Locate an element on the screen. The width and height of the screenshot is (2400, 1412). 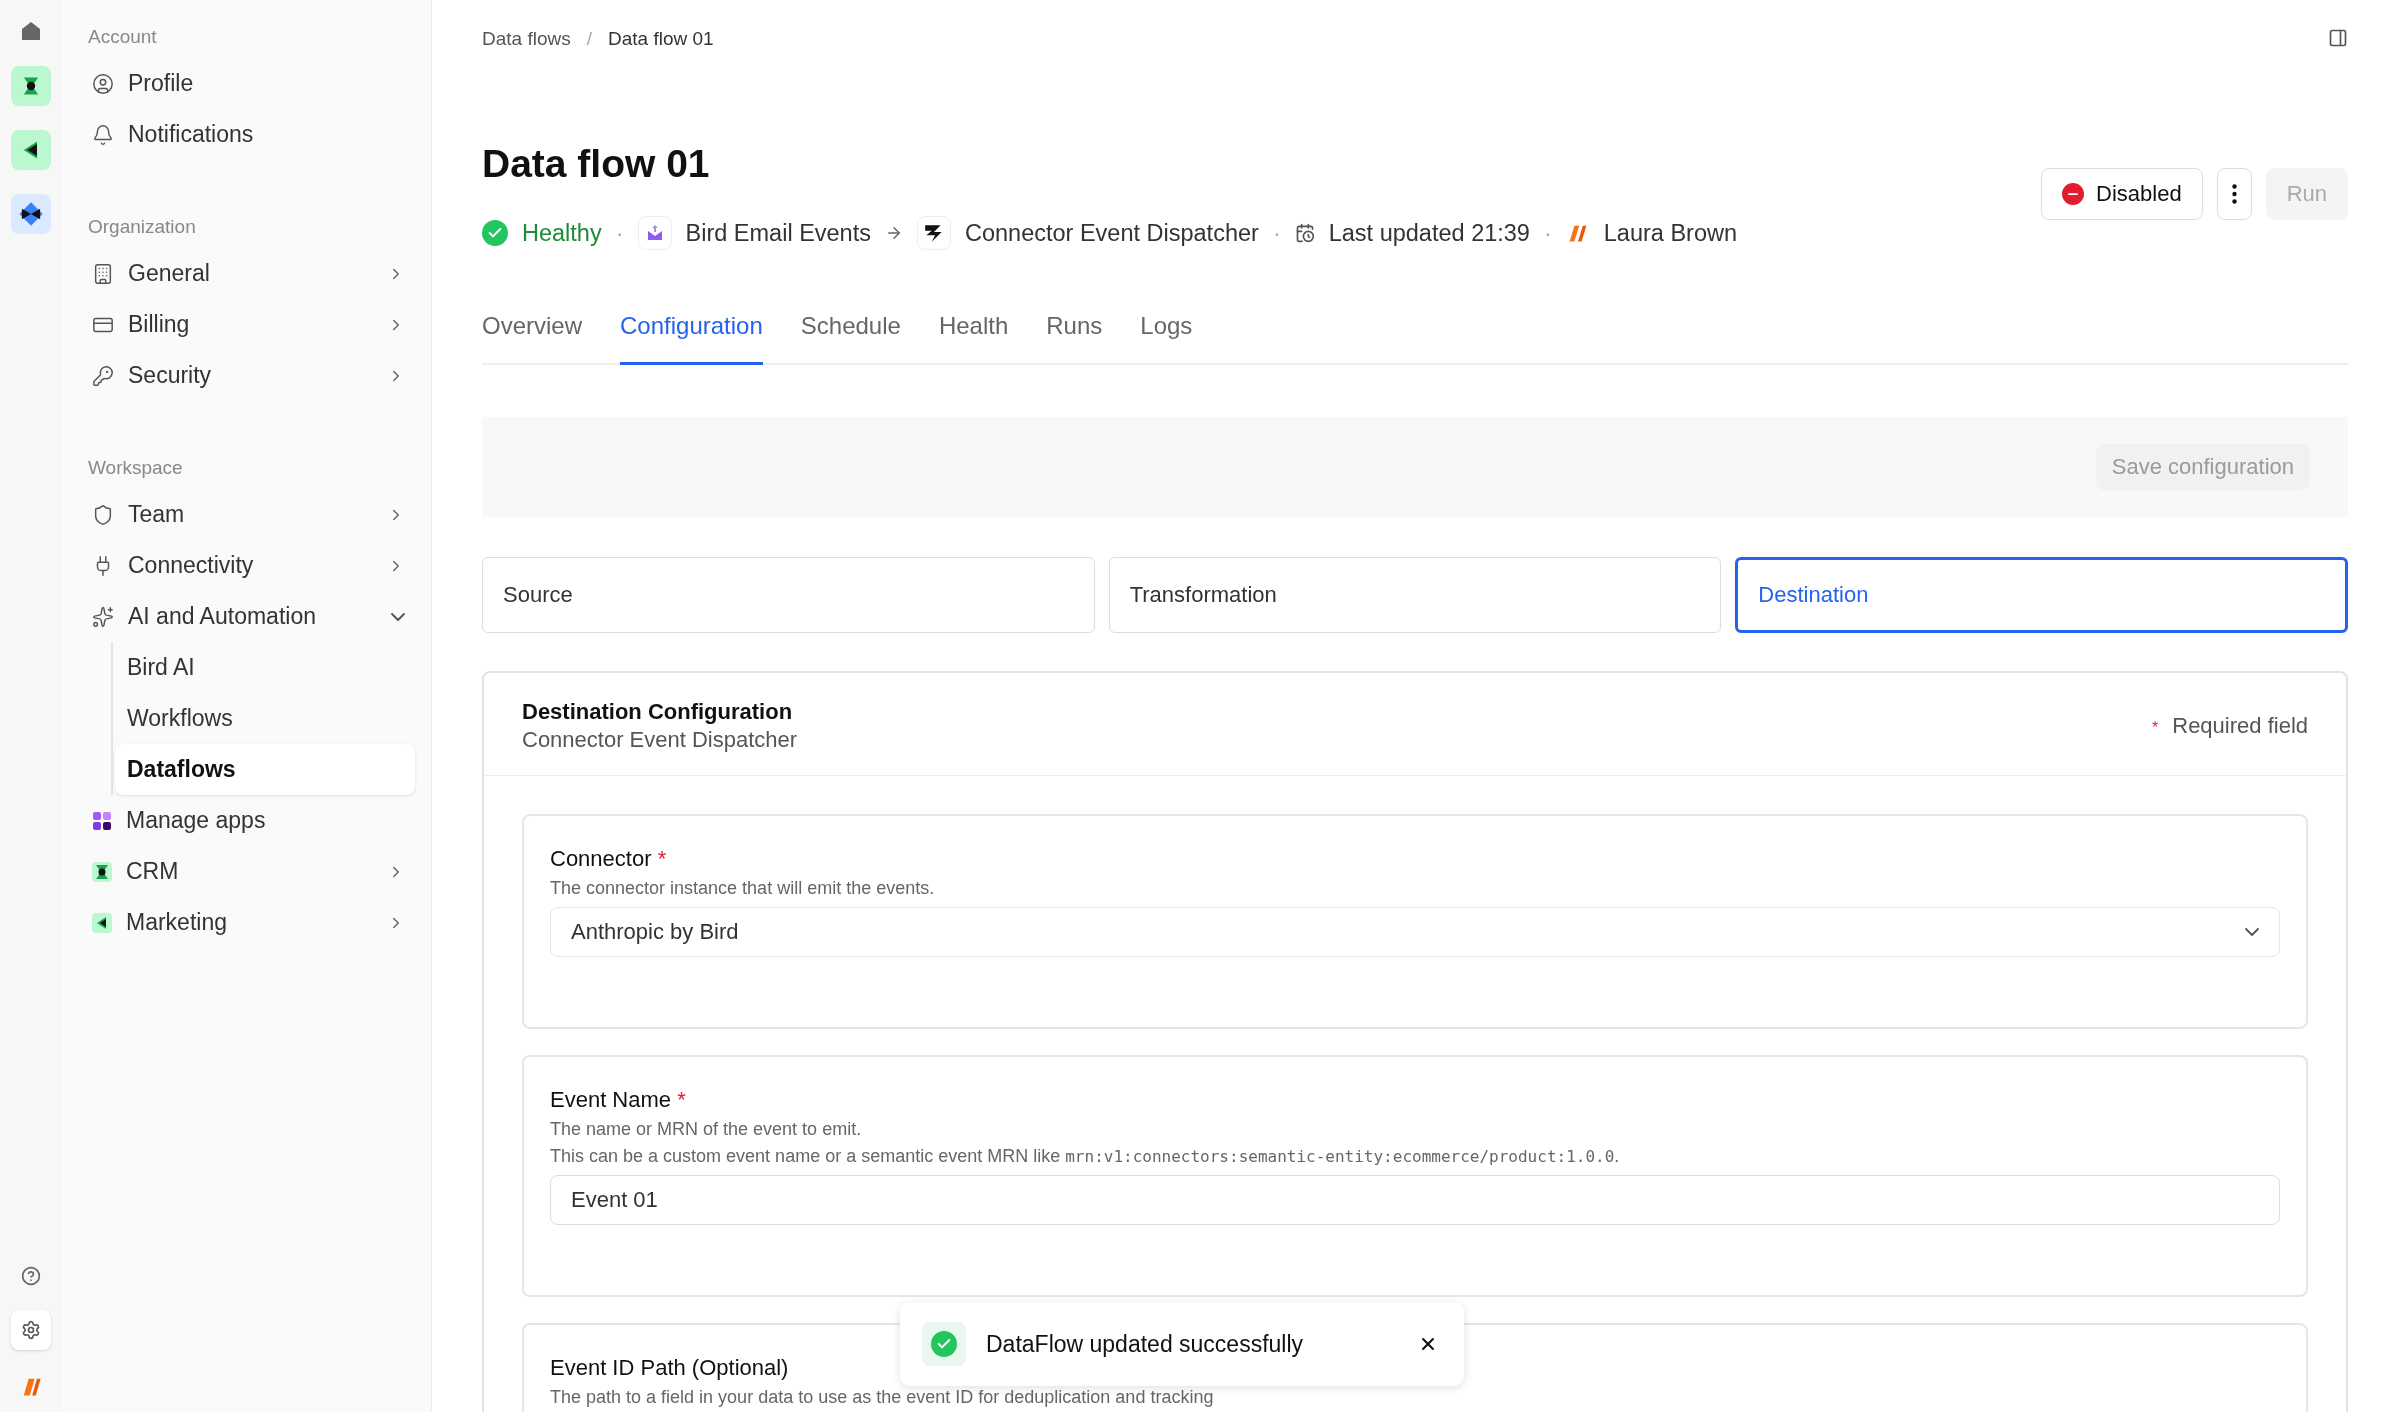
chevron-down-icon is located at coordinates (2252, 932).